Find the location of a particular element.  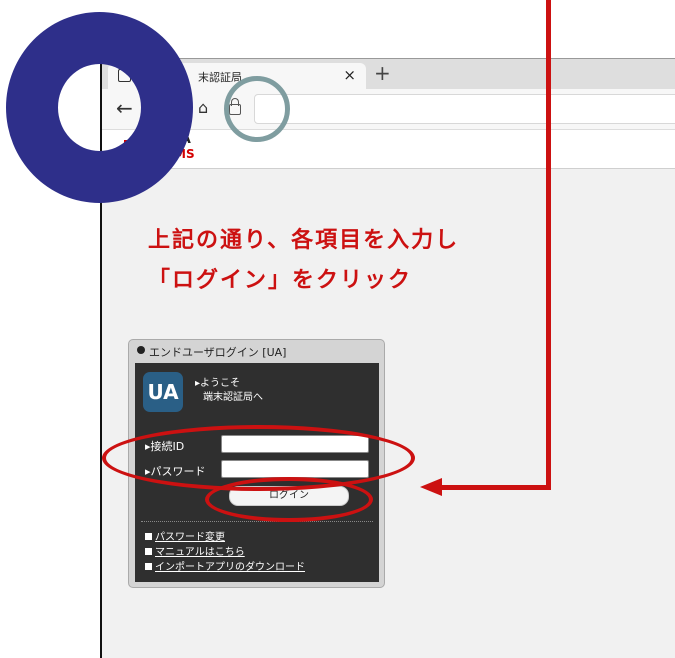

login-button-highlight-ellipse is located at coordinates (289, 499).